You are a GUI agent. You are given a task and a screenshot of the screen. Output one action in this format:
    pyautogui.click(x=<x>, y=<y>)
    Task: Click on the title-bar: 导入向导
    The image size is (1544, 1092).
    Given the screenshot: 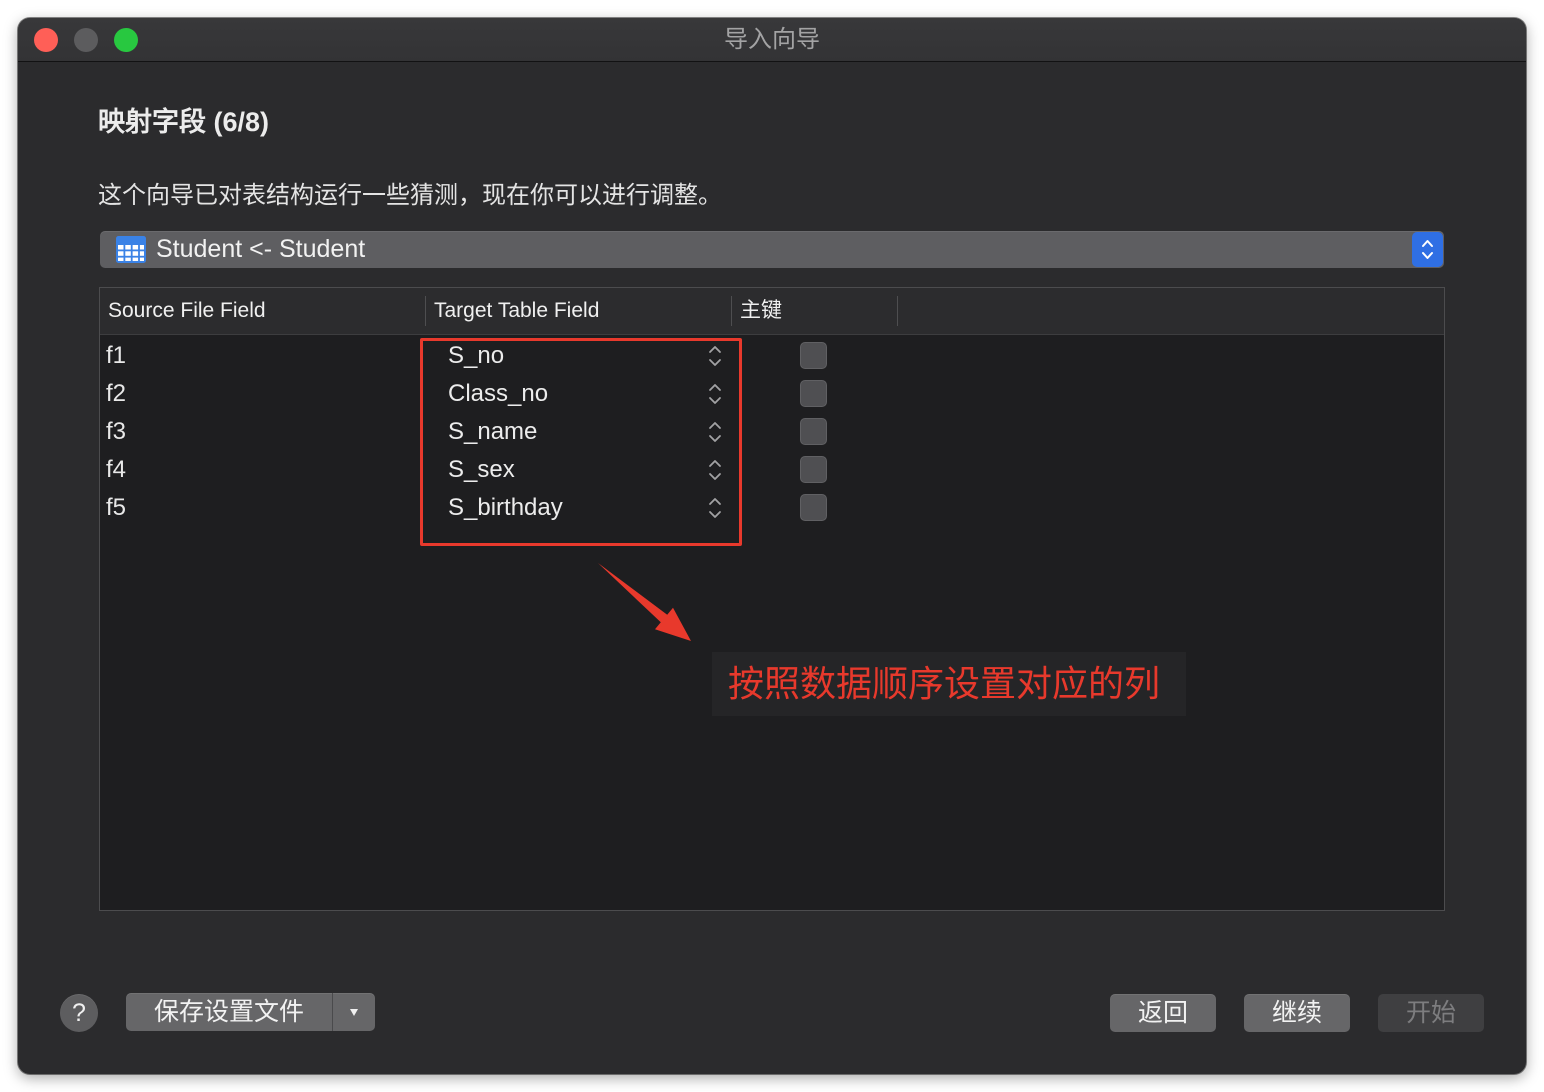 What is the action you would take?
    pyautogui.click(x=772, y=40)
    